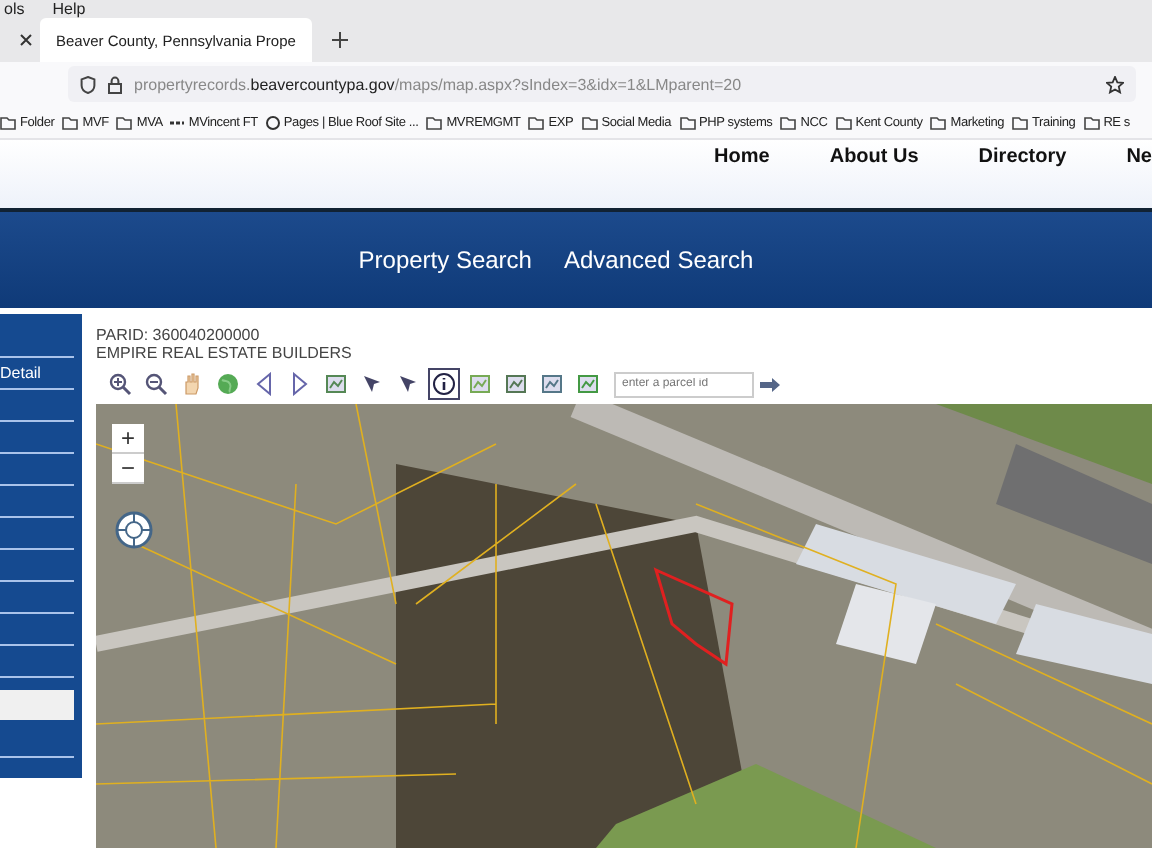 This screenshot has height=864, width=1152. Describe the element at coordinates (179, 335) in the screenshot. I see `parcel-id: PARID: 360040200000` at that location.